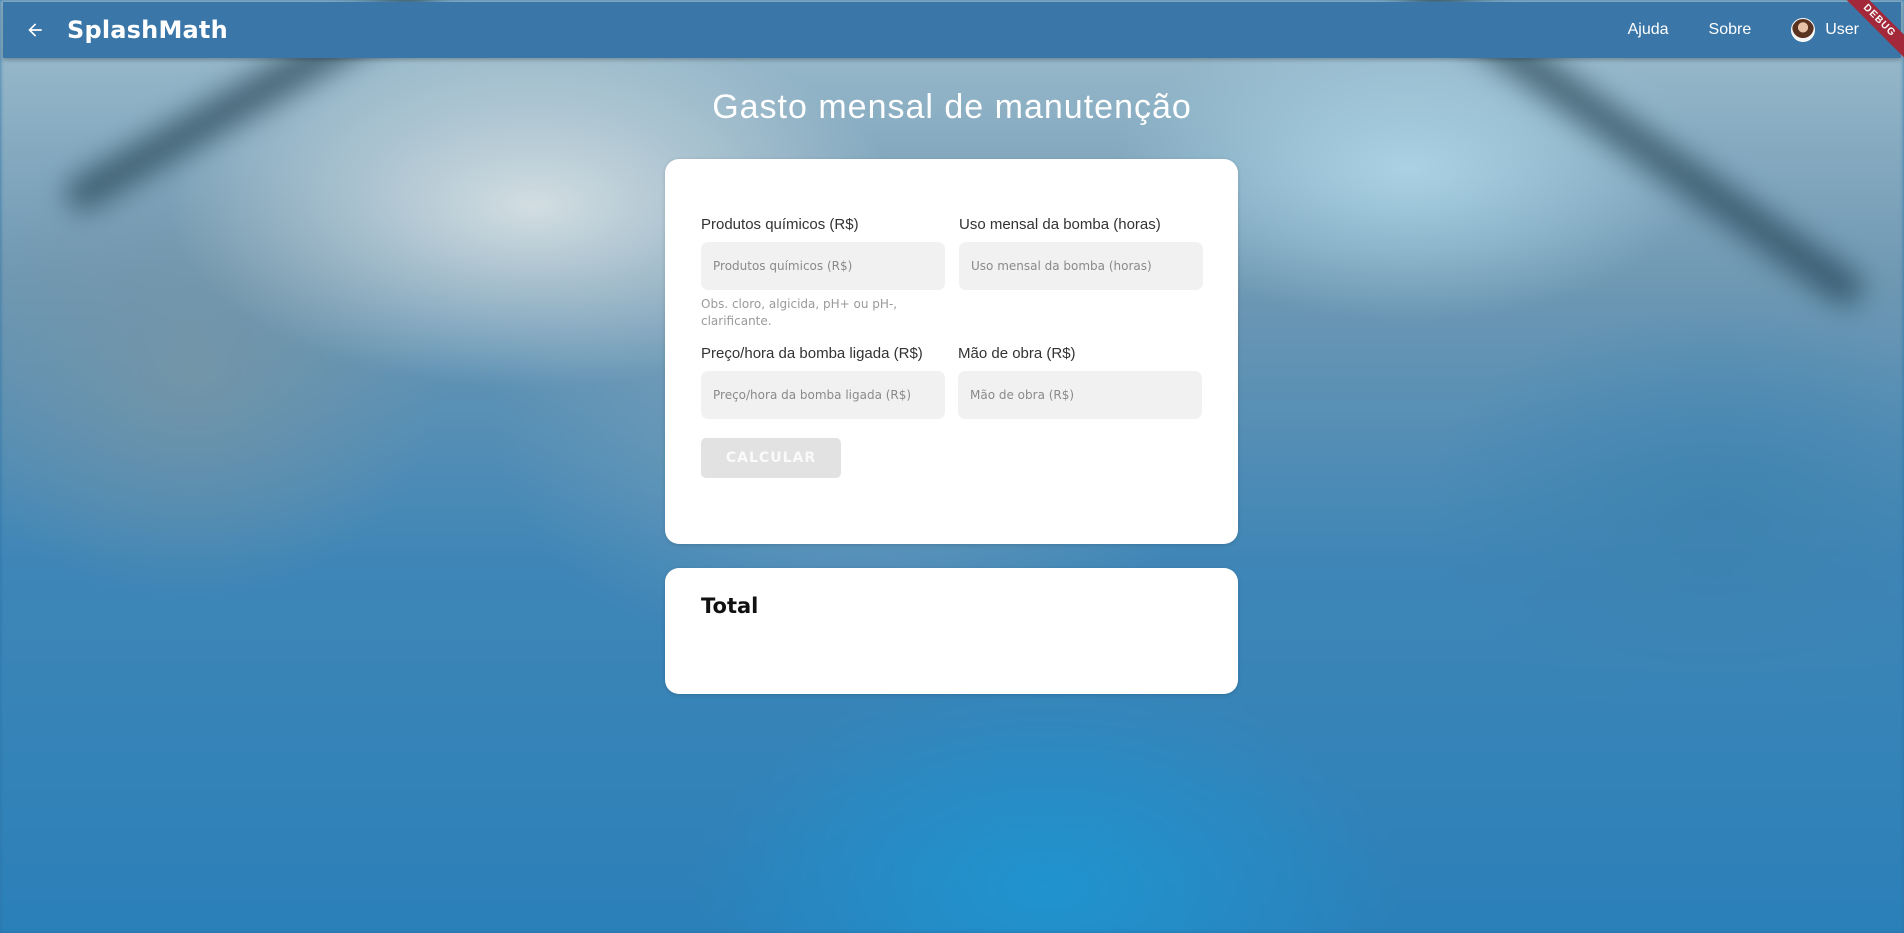 The height and width of the screenshot is (933, 1904). Describe the element at coordinates (1803, 30) in the screenshot. I see `avatar-icon` at that location.